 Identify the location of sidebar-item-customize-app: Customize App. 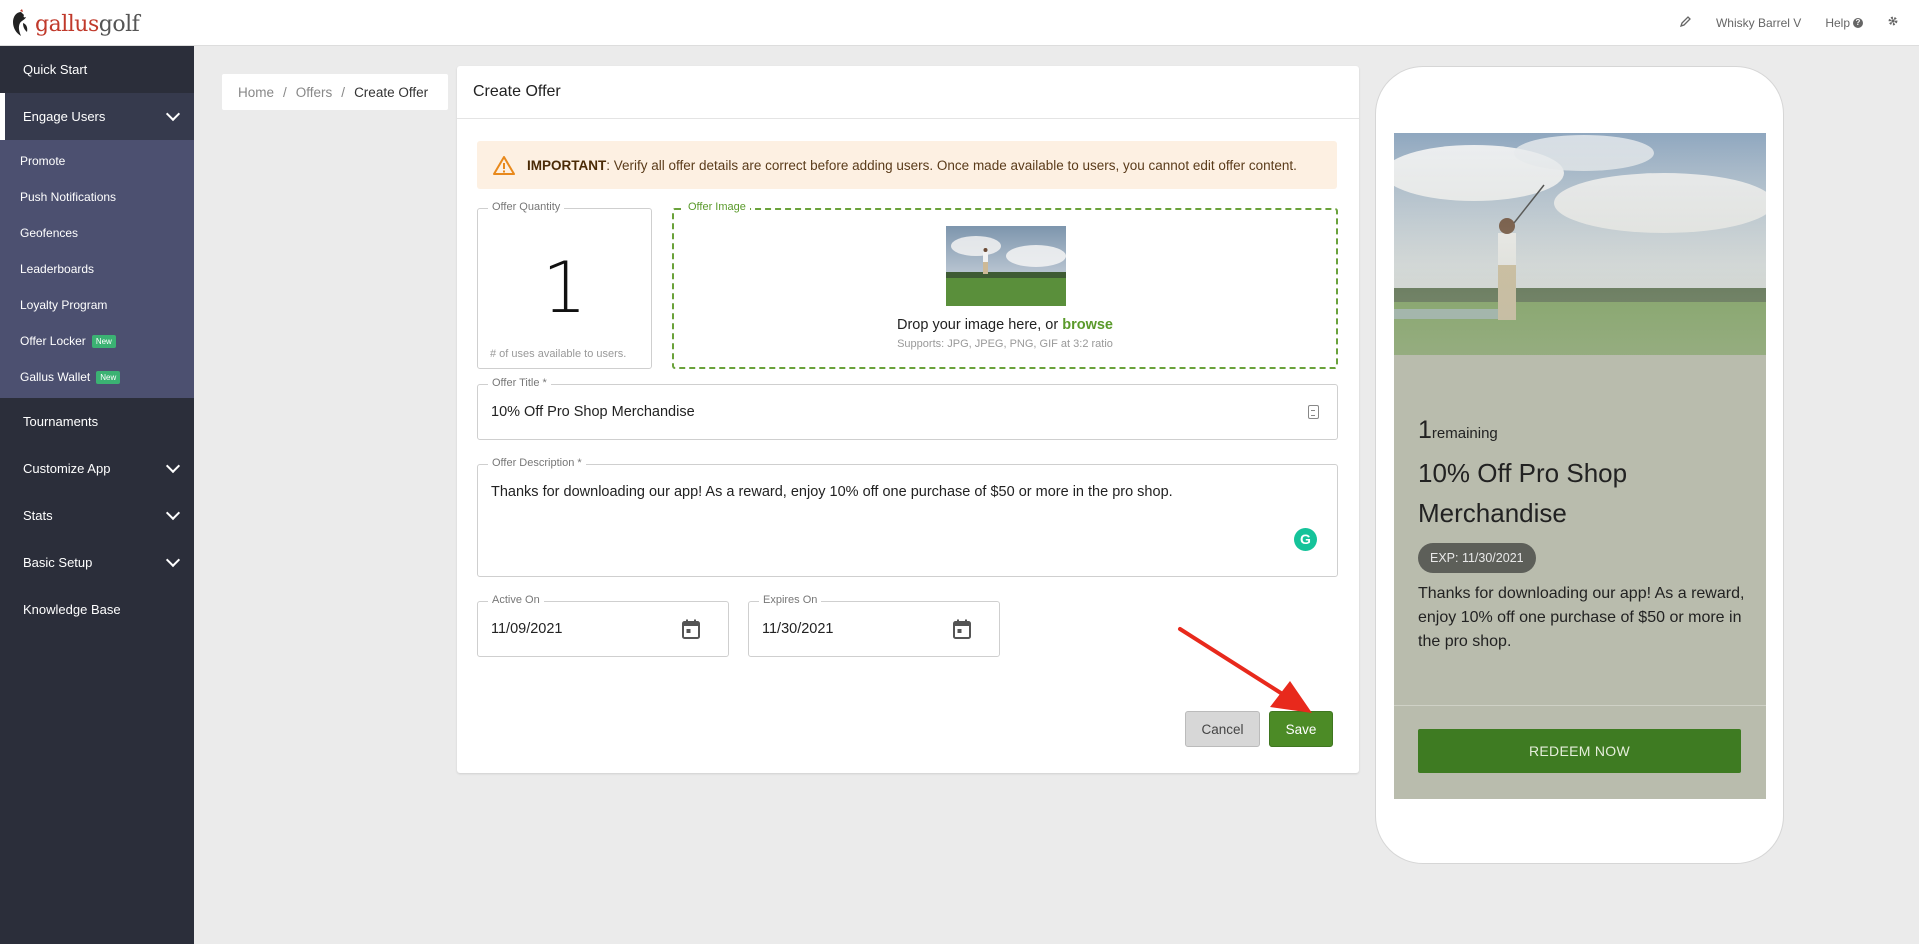
(97, 468).